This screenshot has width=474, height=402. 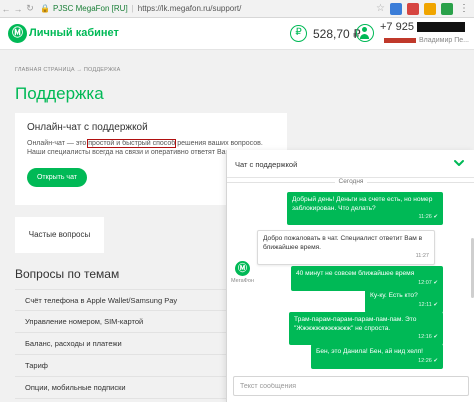 I want to click on date-separator: Сегодня, so click(x=350, y=181).